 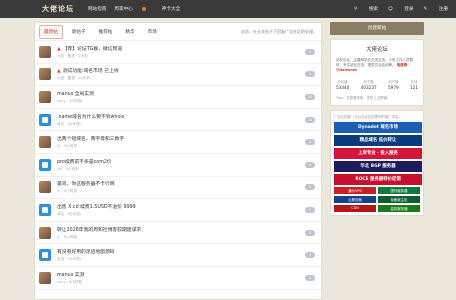 I want to click on post-row: ▲ 【荐】论坛TG群，微信频道 大佬 · 置顶 · 2天前 0, so click(x=178, y=52).